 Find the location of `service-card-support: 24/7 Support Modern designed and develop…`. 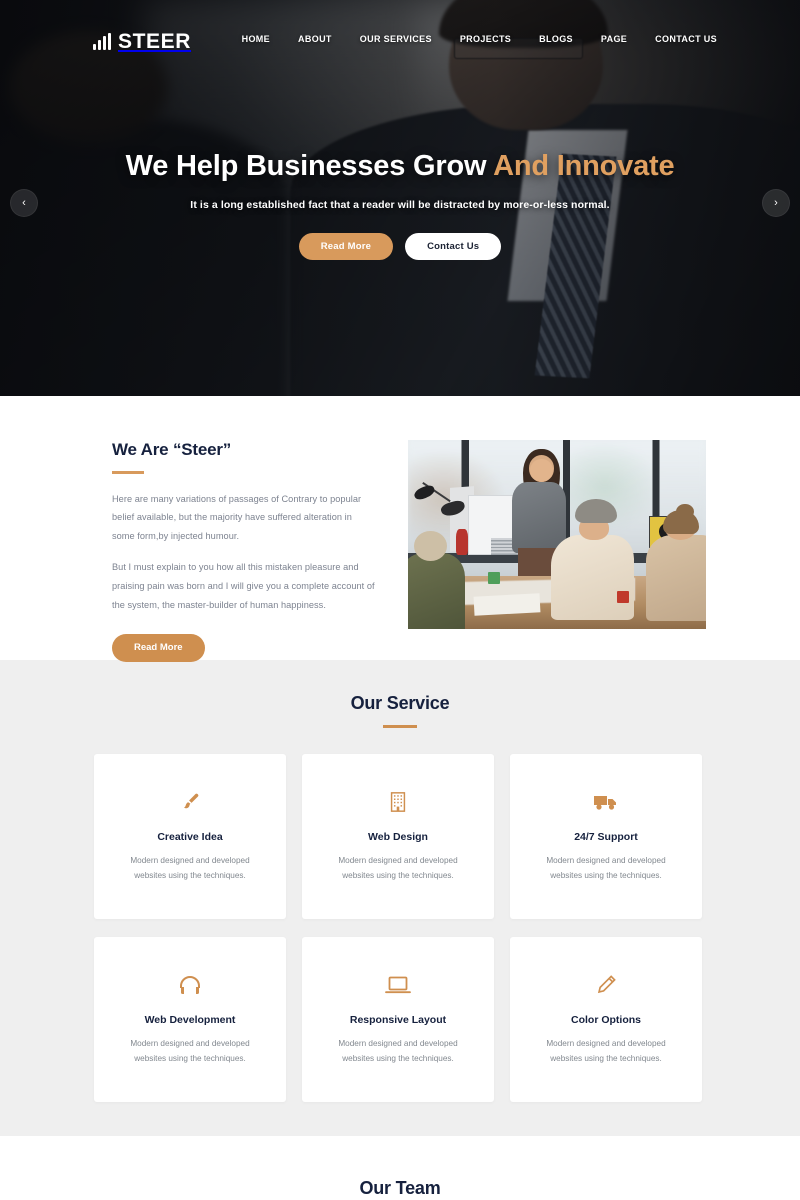

service-card-support: 24/7 Support Modern designed and develop… is located at coordinates (606, 836).